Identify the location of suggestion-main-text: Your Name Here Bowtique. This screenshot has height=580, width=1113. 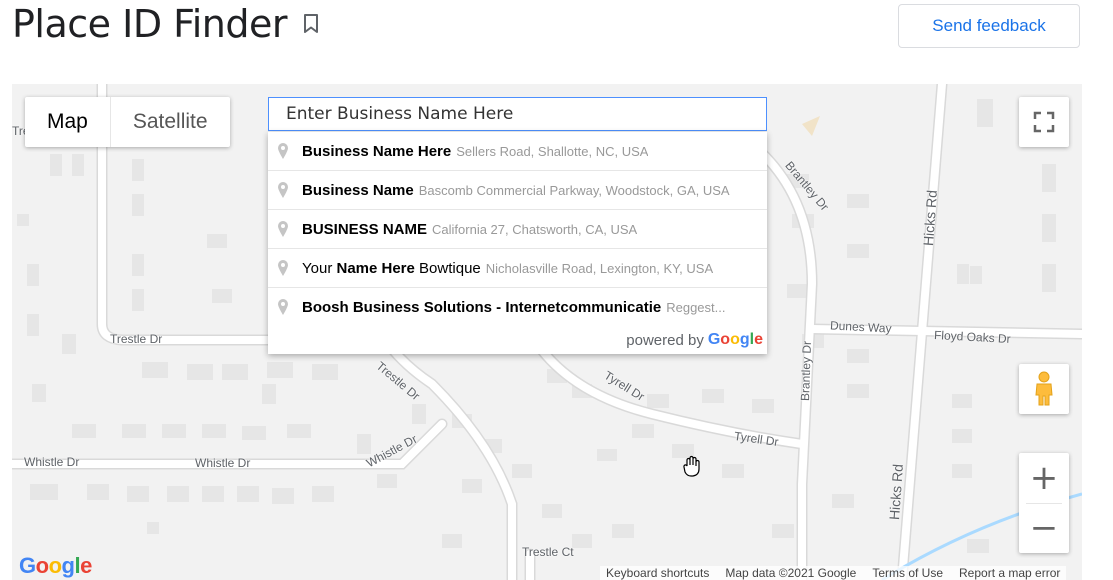
(391, 268).